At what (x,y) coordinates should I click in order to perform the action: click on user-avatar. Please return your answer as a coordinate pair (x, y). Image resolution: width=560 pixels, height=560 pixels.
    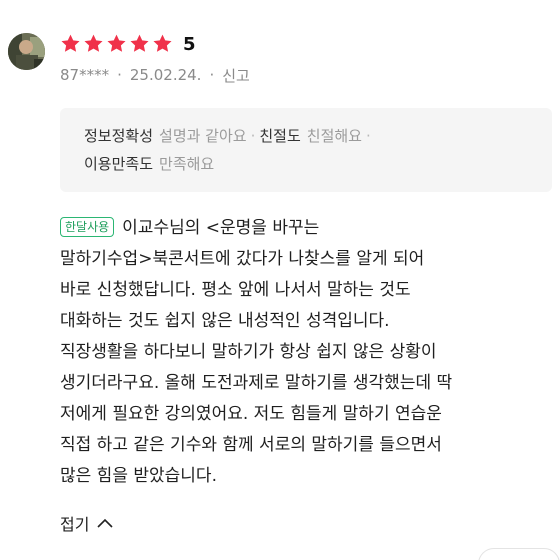
    Looking at the image, I should click on (26, 51).